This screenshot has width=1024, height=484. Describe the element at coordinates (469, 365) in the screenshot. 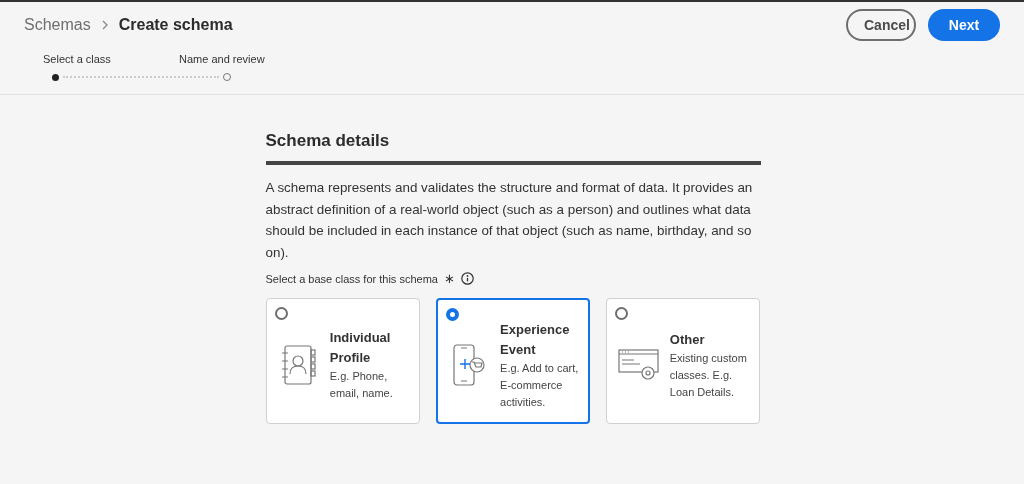

I see `phone-cart-icon` at that location.